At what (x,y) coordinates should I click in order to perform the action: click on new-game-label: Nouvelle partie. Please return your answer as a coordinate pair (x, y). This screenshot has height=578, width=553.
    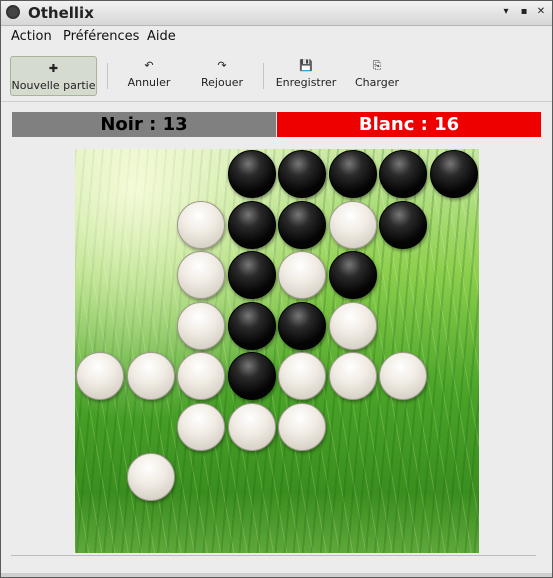
    Looking at the image, I should click on (53, 85).